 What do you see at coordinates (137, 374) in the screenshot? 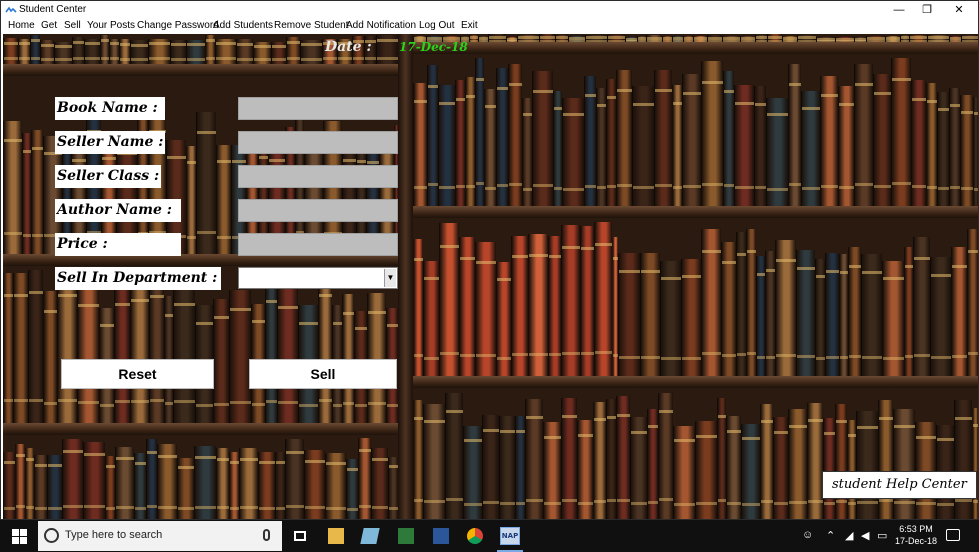
I see `reset-button: Reset` at bounding box center [137, 374].